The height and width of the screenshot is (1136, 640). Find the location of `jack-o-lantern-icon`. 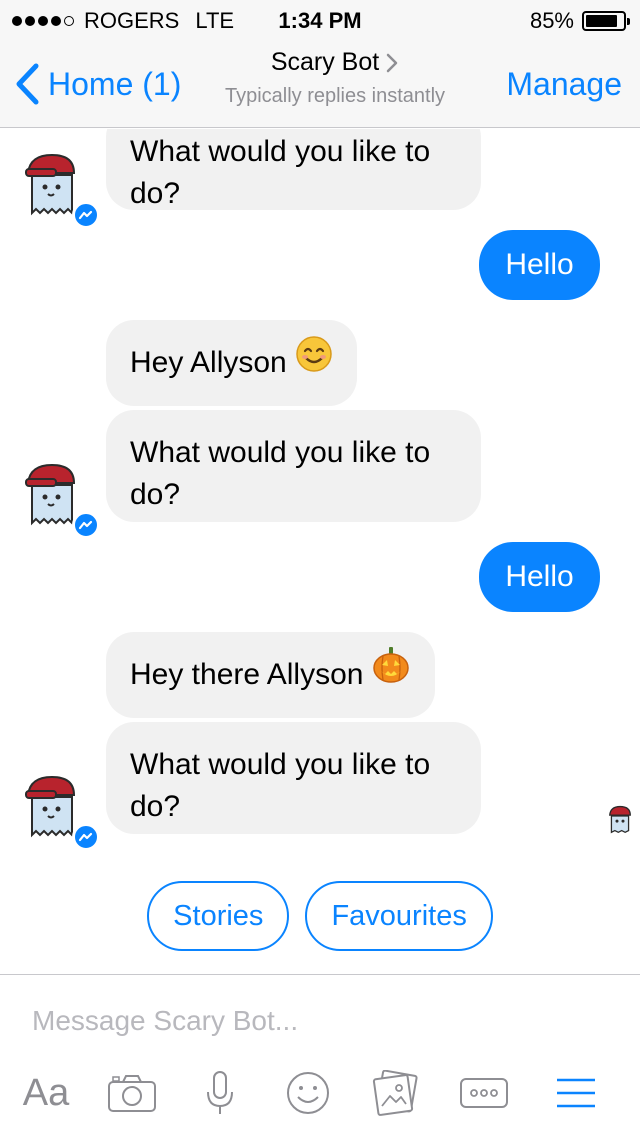

jack-o-lantern-icon is located at coordinates (391, 676).